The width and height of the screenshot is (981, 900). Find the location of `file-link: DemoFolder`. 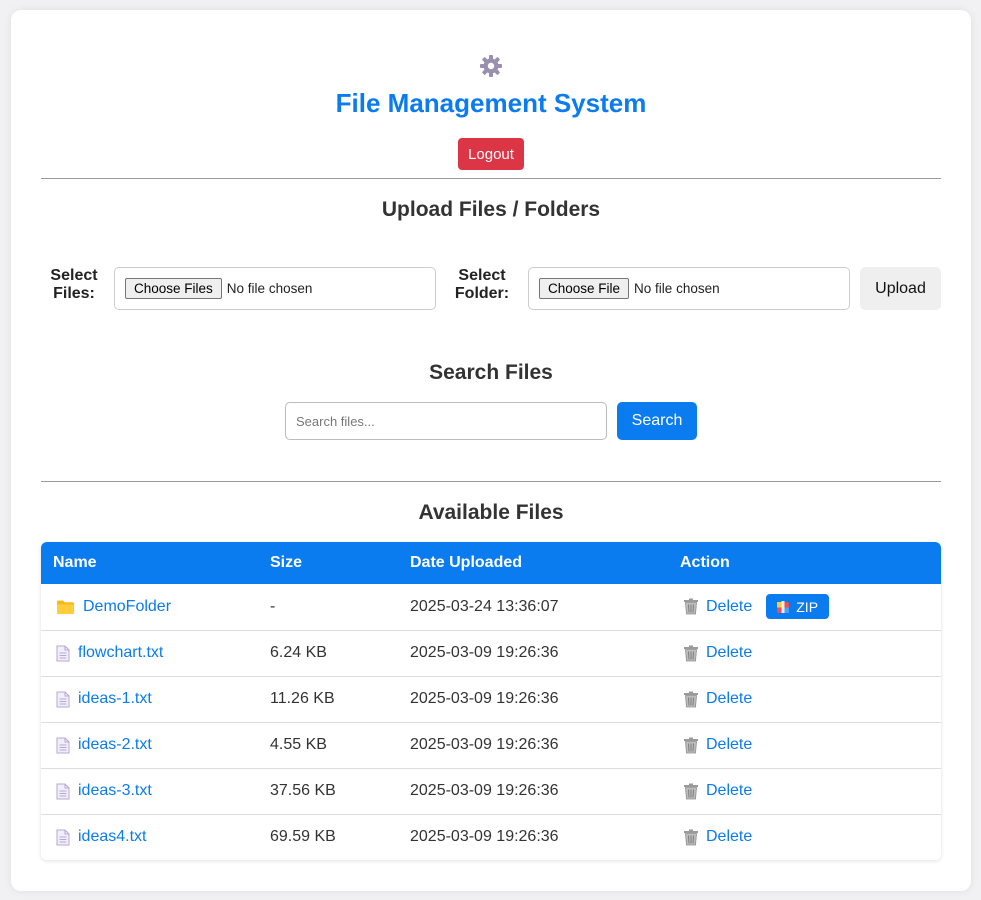

file-link: DemoFolder is located at coordinates (127, 607).